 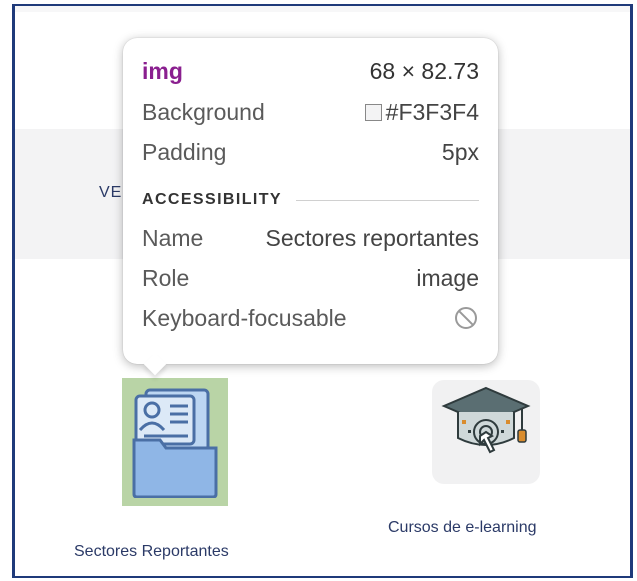 What do you see at coordinates (162, 70) in the screenshot?
I see `element-tag: img` at bounding box center [162, 70].